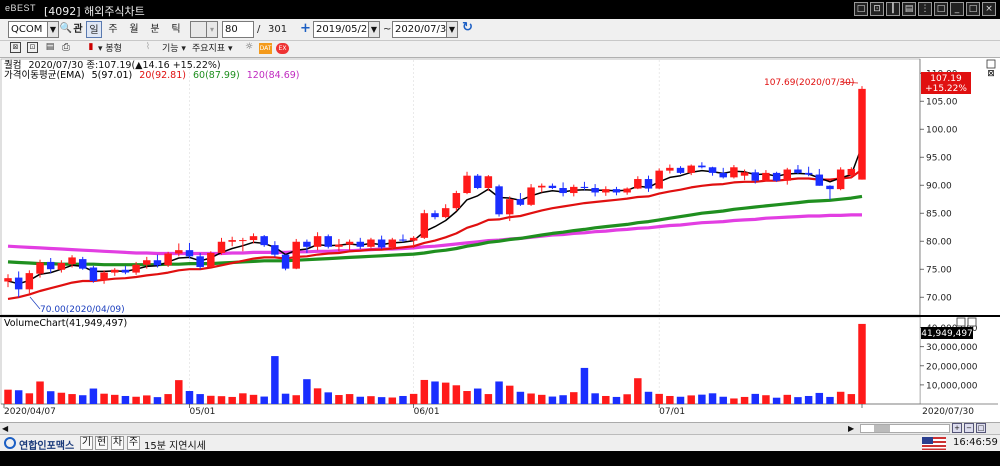 The width and height of the screenshot is (1000, 466). I want to click on volume-panel-maximize-icon, so click(961, 322).